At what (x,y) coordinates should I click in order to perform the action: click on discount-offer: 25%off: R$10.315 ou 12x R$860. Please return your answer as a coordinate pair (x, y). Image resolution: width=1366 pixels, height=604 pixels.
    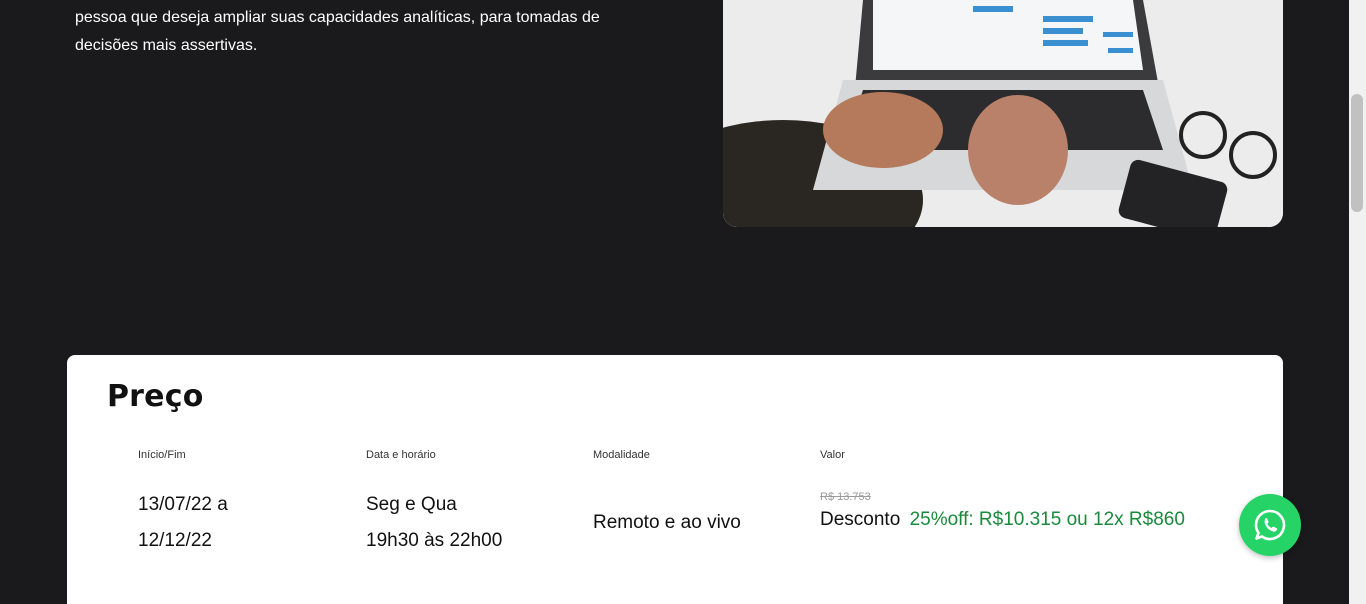
    Looking at the image, I should click on (1047, 519).